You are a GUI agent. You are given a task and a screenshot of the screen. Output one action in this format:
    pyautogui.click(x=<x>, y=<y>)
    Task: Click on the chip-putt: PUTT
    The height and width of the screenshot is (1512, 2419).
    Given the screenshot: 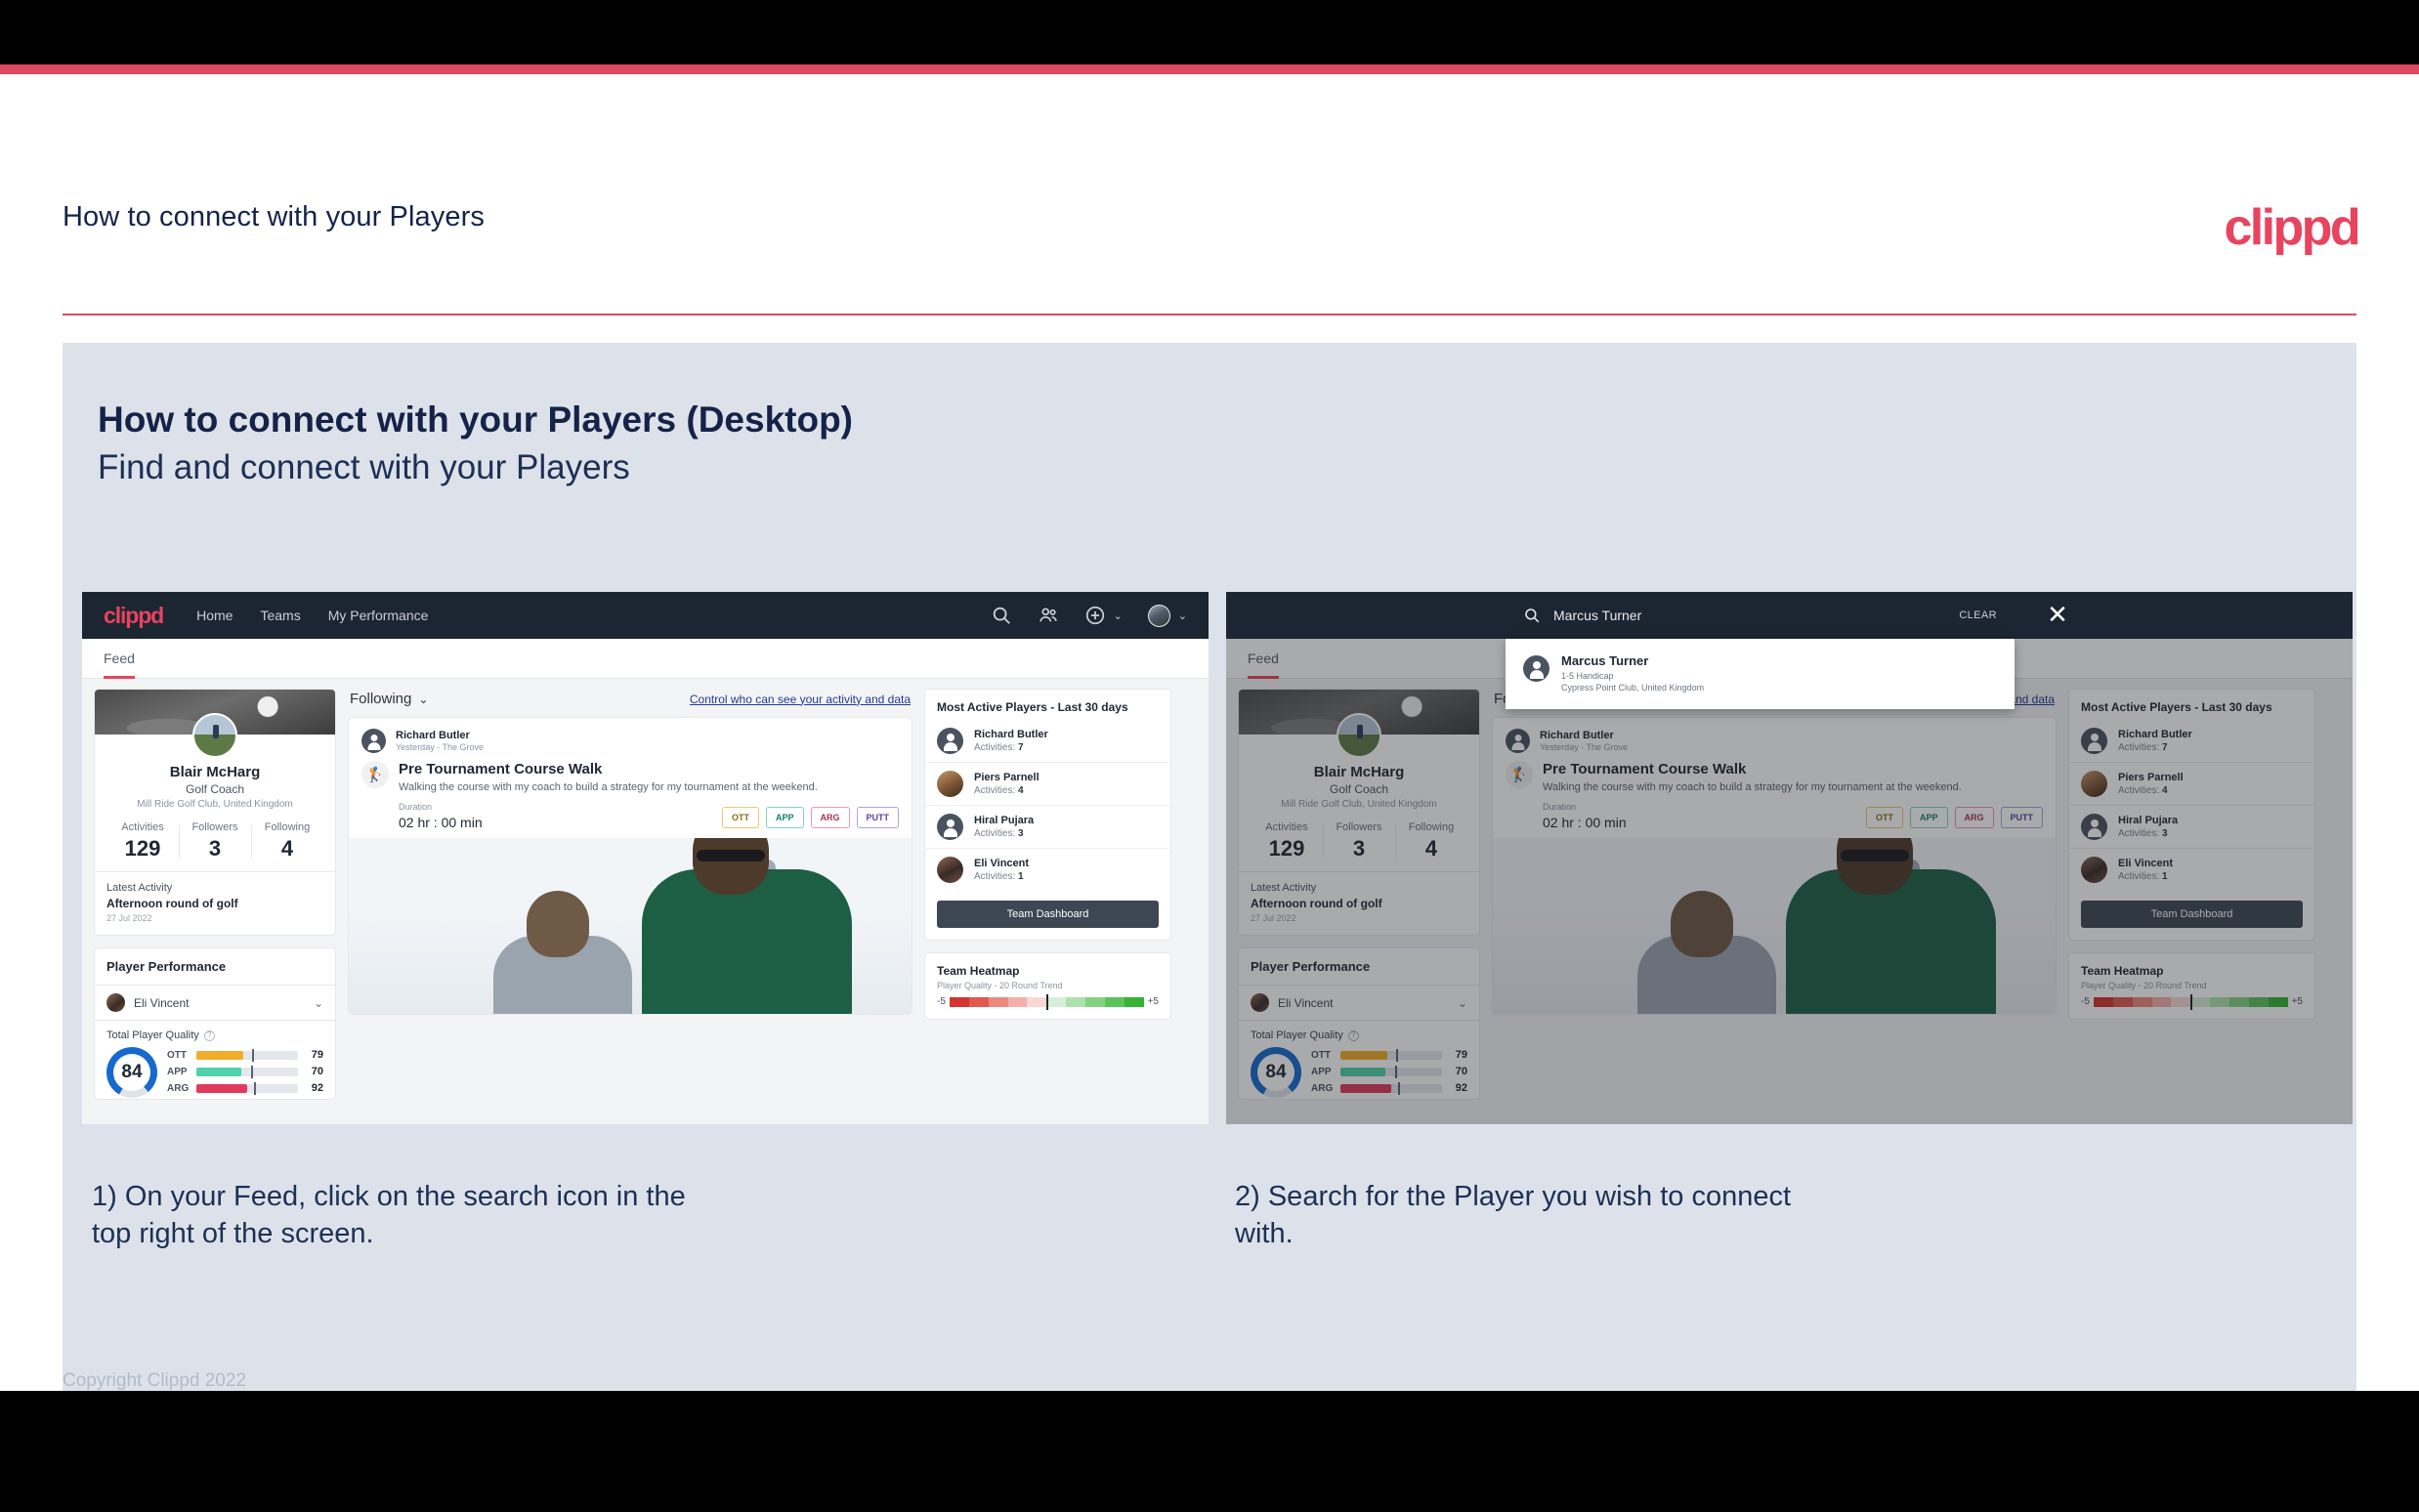 What is the action you would take?
    pyautogui.click(x=877, y=817)
    